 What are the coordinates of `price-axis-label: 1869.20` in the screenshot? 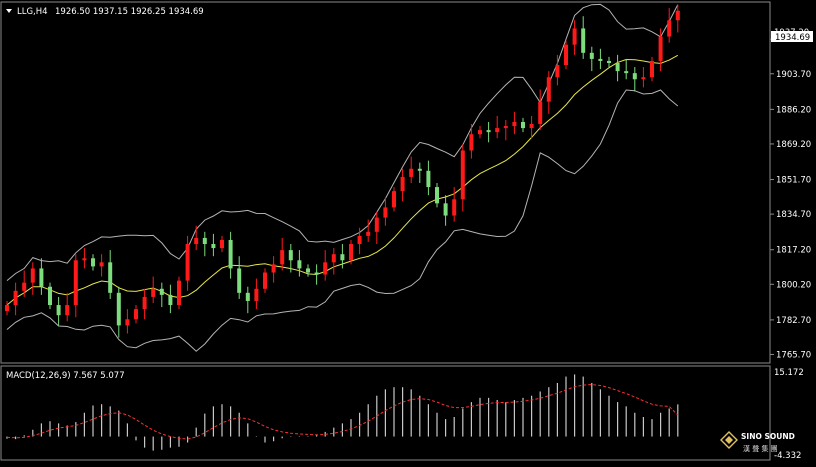 It's located at (793, 145).